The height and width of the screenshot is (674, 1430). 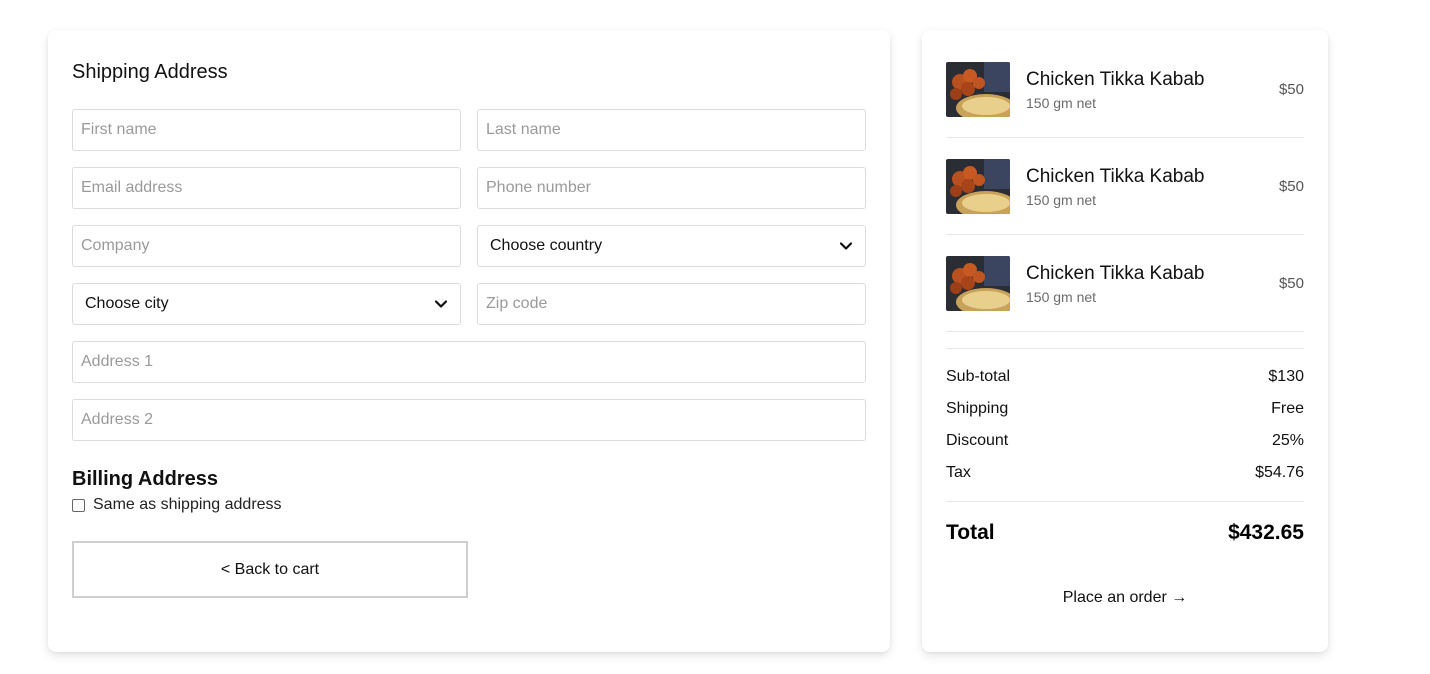 I want to click on back-to-cart-label: < Back to cart, so click(x=270, y=569).